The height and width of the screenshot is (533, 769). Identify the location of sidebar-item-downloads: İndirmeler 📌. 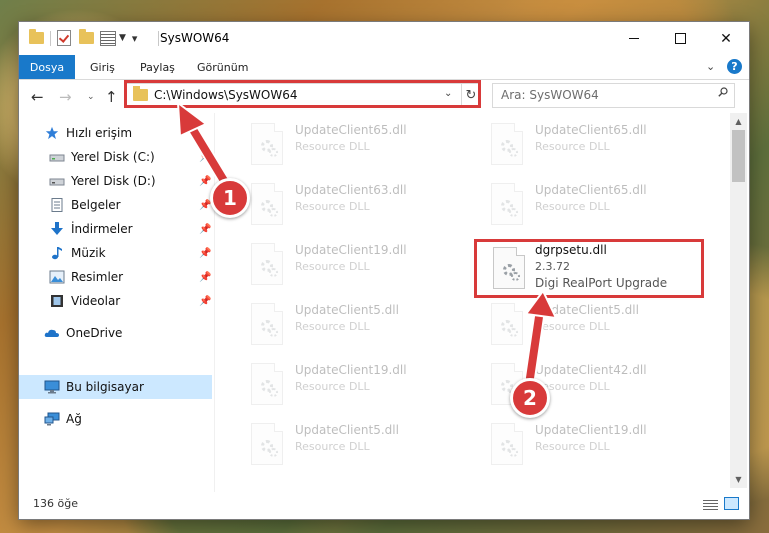
(130, 229).